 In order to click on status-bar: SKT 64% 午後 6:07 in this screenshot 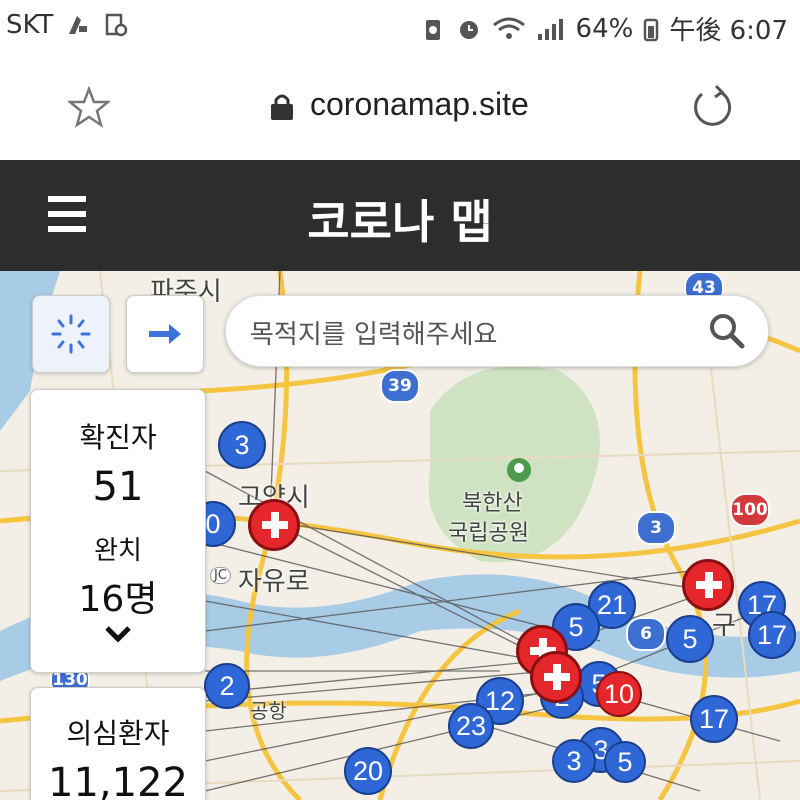, I will do `click(400, 28)`.